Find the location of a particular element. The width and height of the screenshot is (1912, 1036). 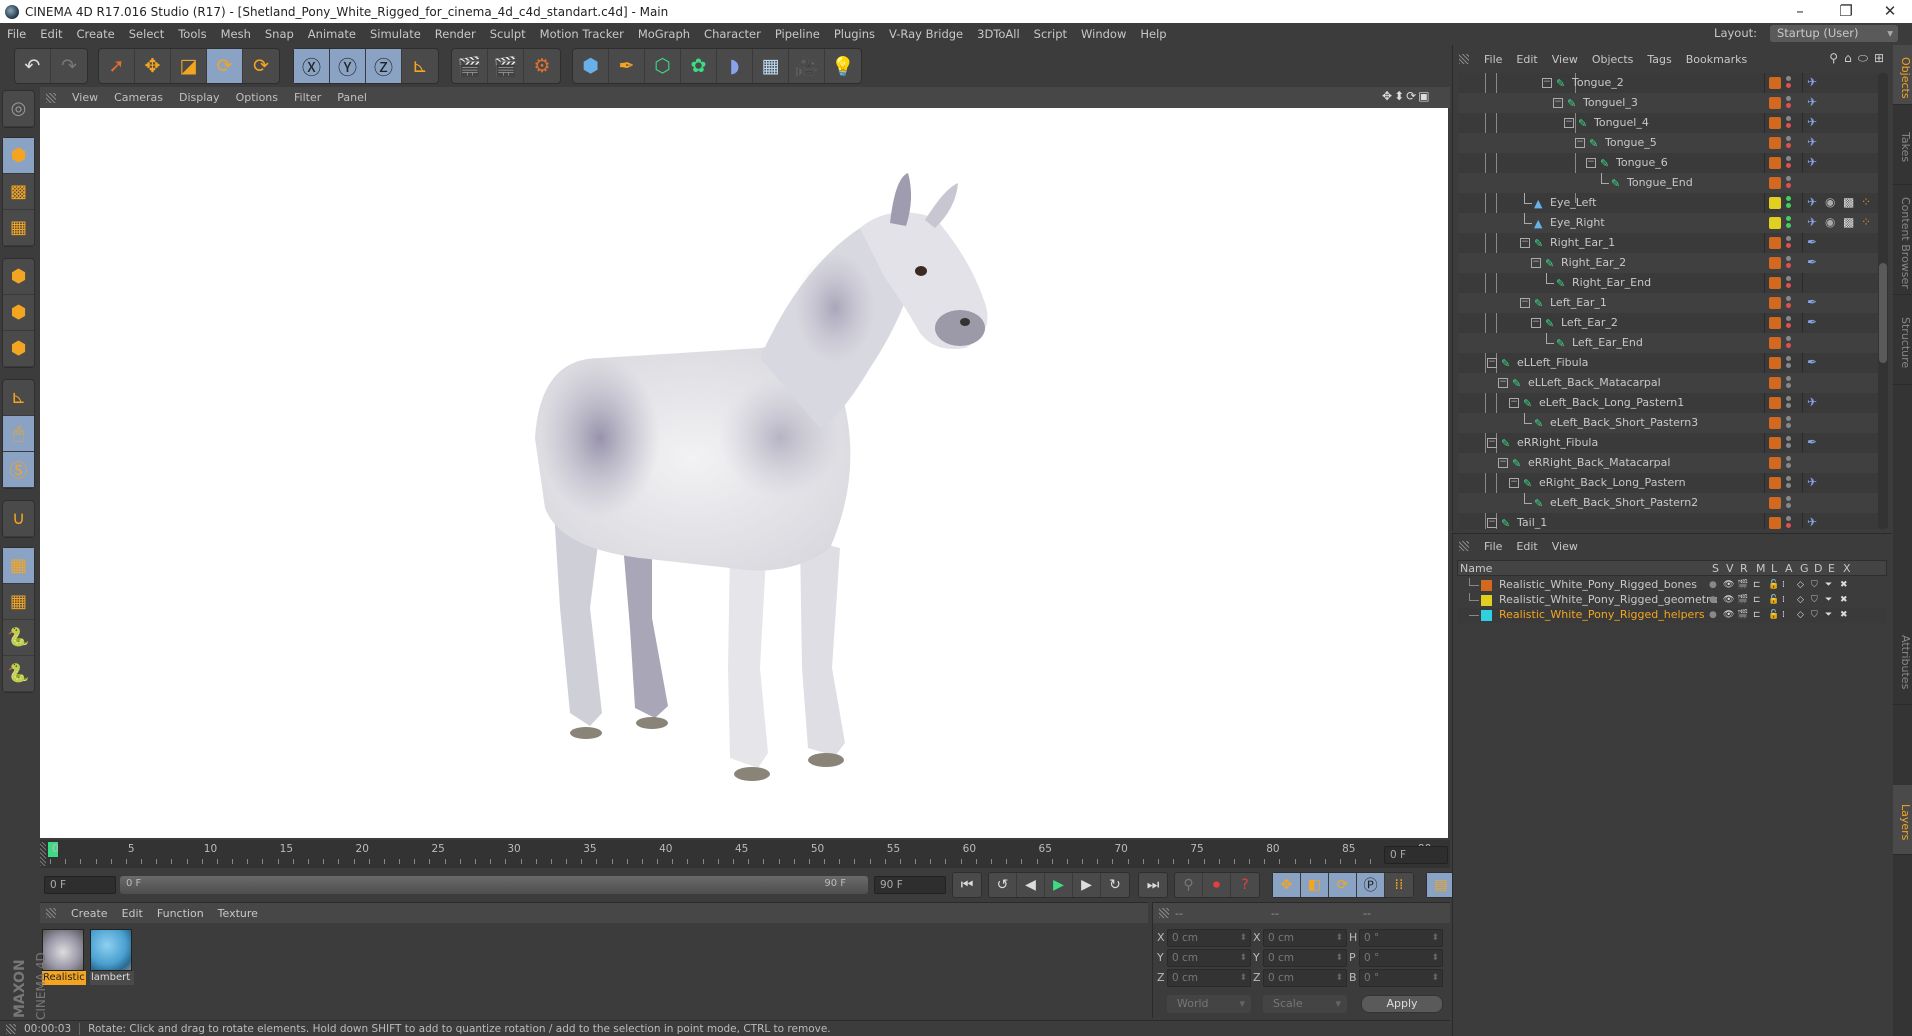

column-a: A is located at coordinates (1789, 568).